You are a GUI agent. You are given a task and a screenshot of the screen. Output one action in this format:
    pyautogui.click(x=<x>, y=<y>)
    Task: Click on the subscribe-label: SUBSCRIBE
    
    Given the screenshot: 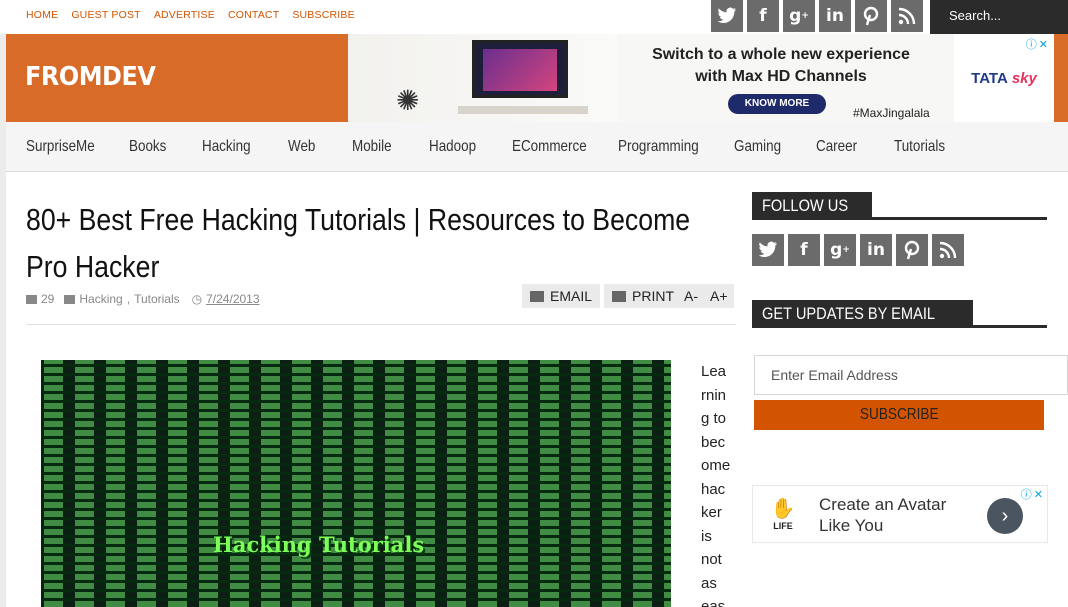 What is the action you would take?
    pyautogui.click(x=899, y=414)
    